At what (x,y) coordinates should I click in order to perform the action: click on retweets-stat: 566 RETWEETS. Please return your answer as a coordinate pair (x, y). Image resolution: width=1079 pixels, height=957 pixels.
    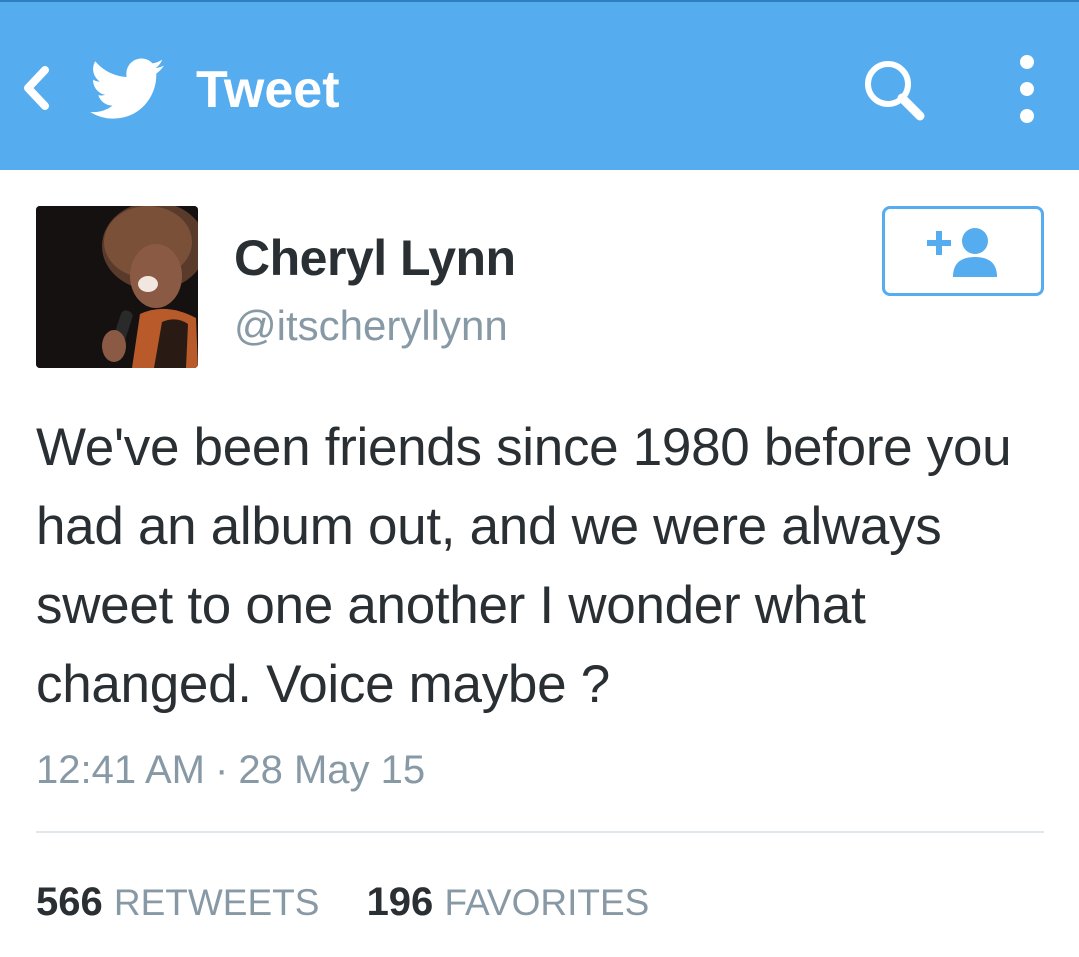
    Looking at the image, I should click on (177, 902).